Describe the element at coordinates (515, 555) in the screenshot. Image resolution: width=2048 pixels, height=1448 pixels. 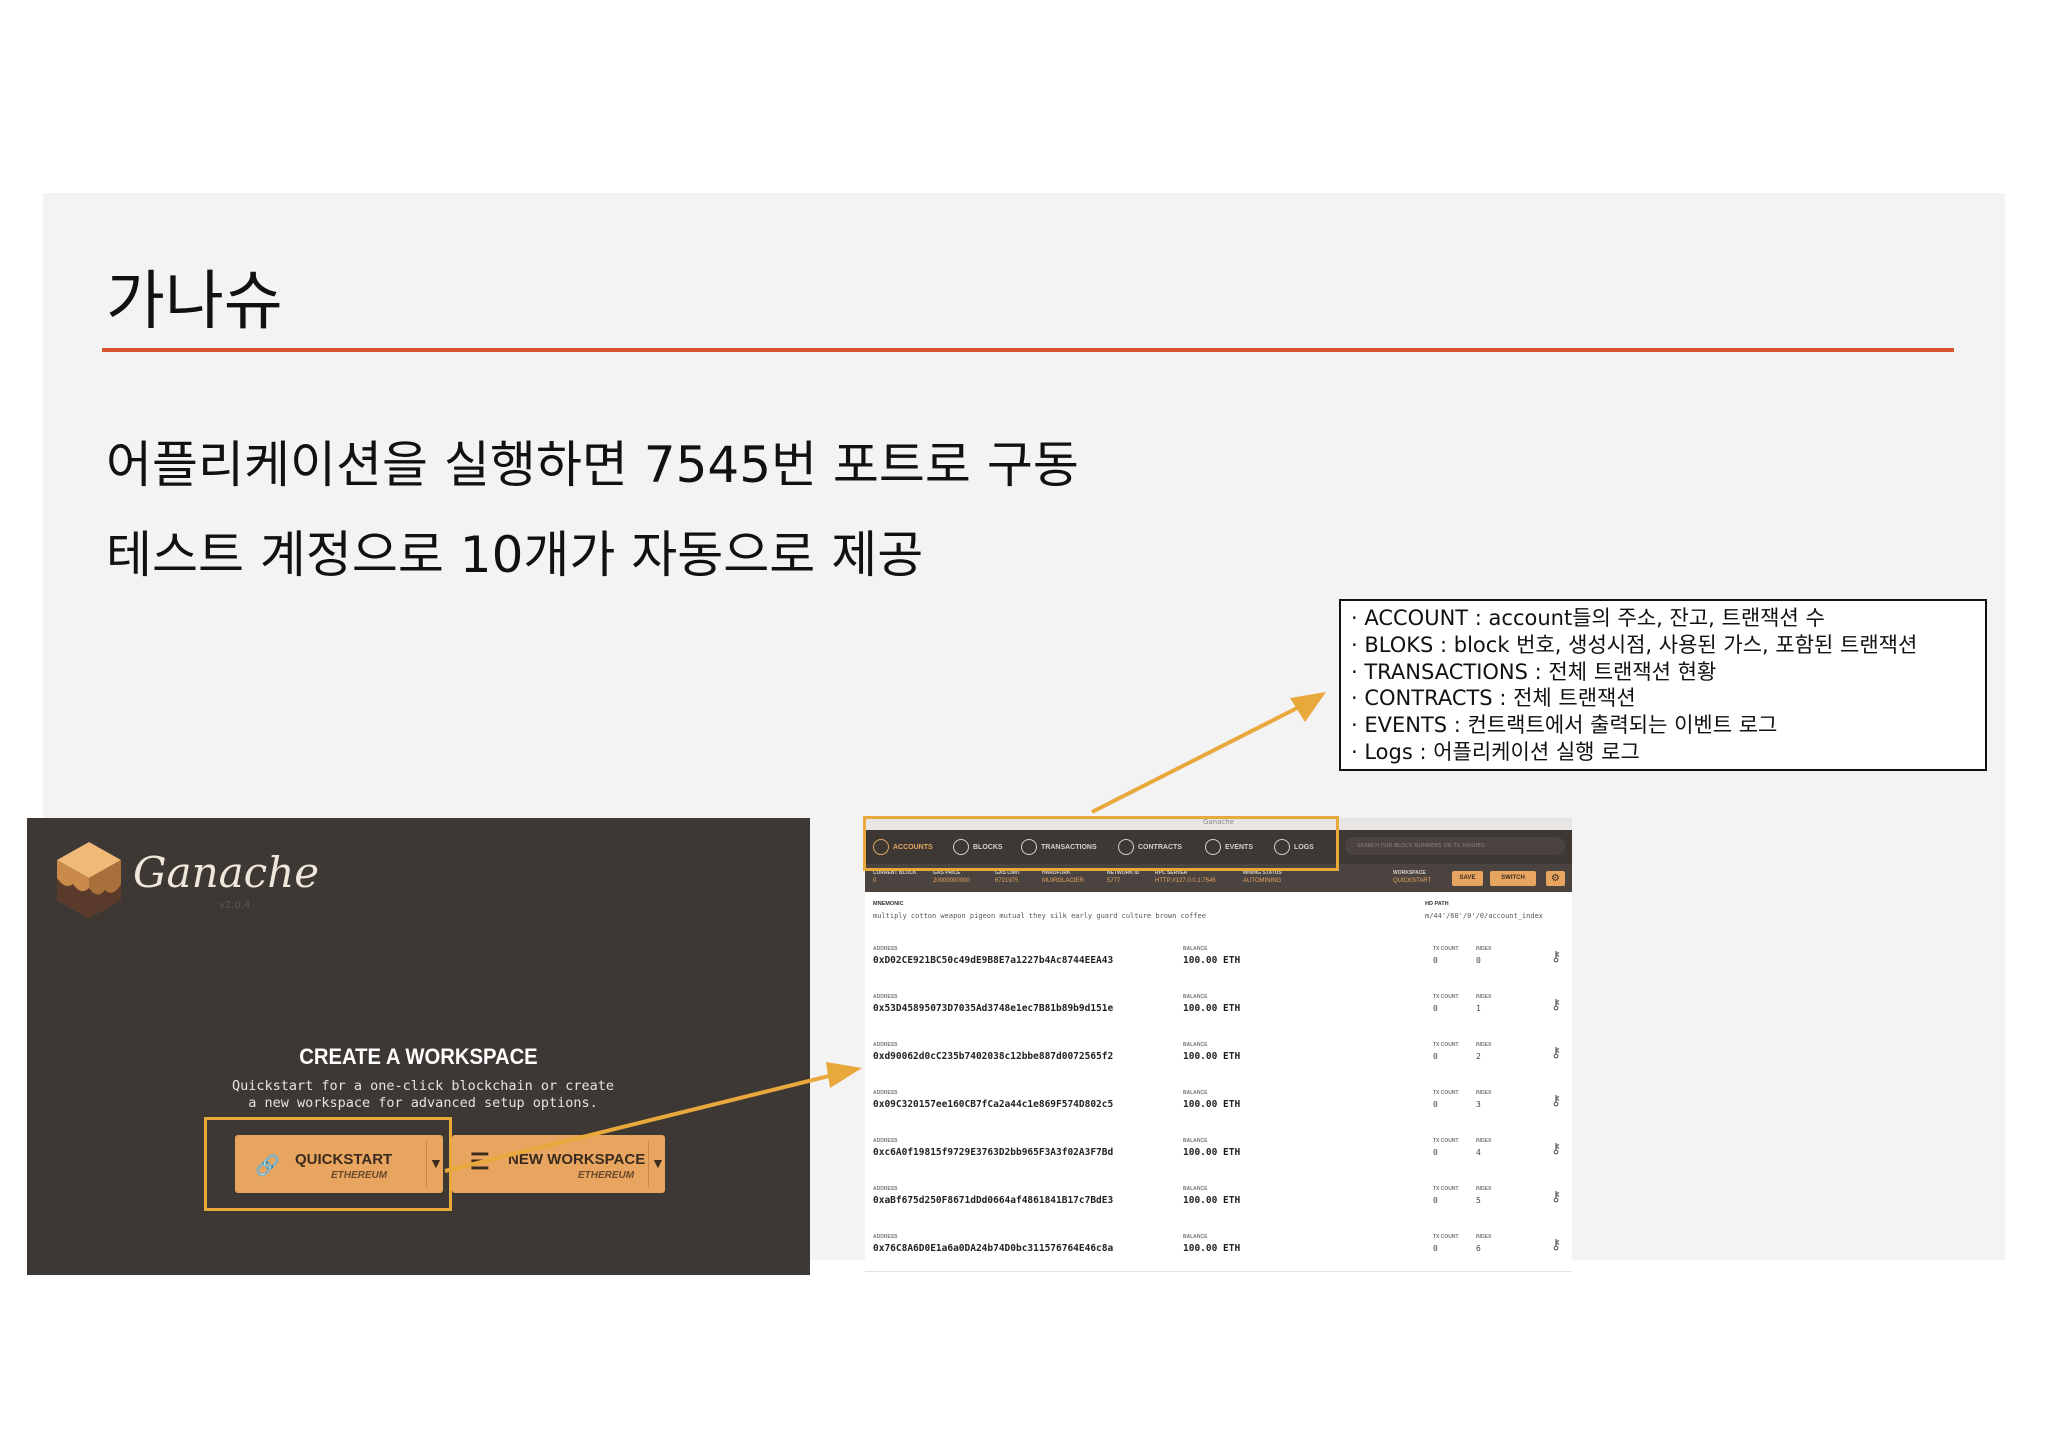
I see `bullet-accounts: 테스트 계정으로 10개가 자동으로 제공` at that location.